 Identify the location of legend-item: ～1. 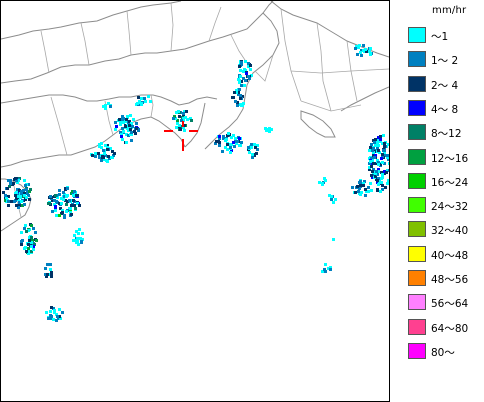
(446, 36).